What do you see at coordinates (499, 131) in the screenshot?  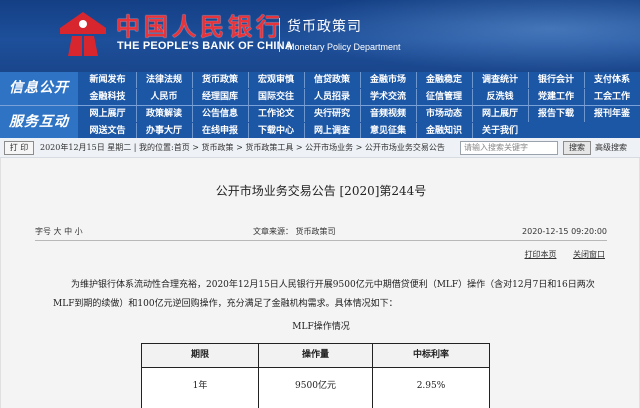 I see `nav-item: 关于我们` at bounding box center [499, 131].